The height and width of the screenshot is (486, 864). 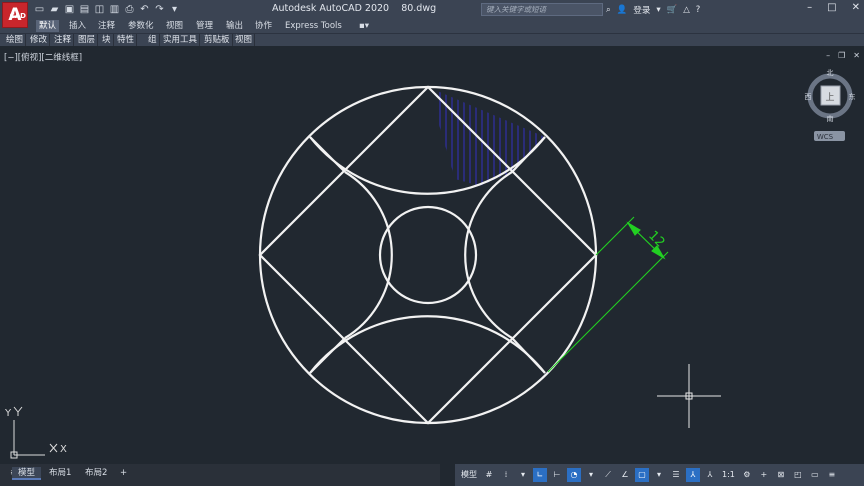 I want to click on tab-view: 视图, so click(x=174, y=26).